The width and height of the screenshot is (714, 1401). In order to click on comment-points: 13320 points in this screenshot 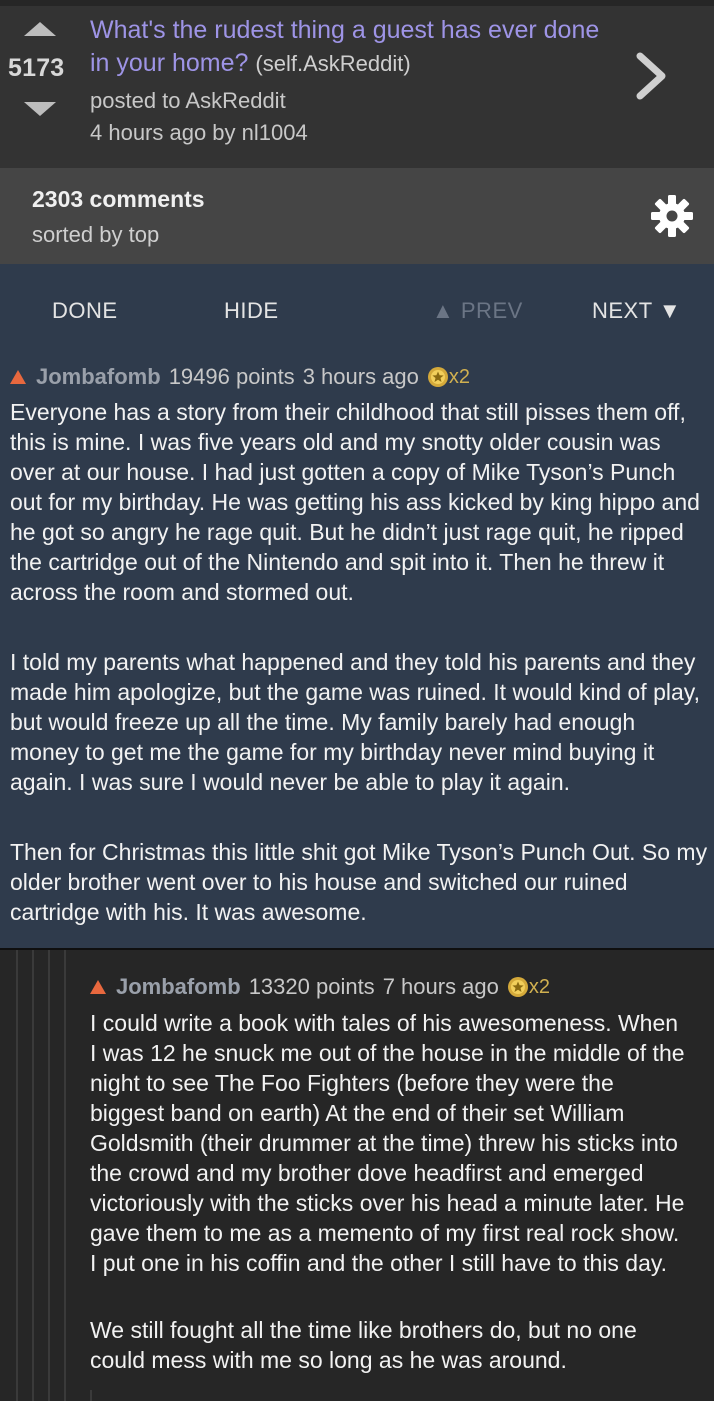, I will do `click(311, 986)`.